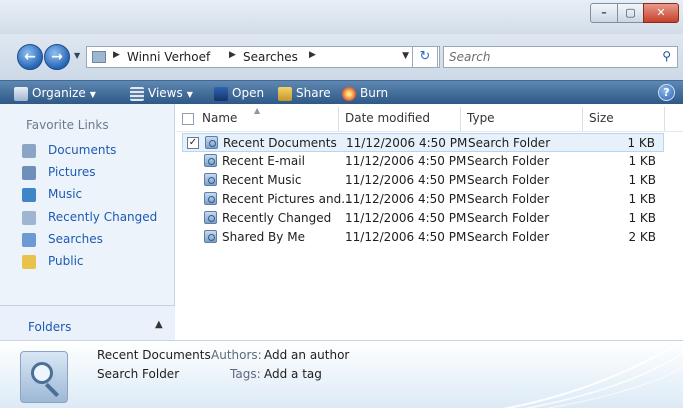 This screenshot has height=408, width=683. Describe the element at coordinates (52, 390) in the screenshot. I see `magnifier-handle` at that location.